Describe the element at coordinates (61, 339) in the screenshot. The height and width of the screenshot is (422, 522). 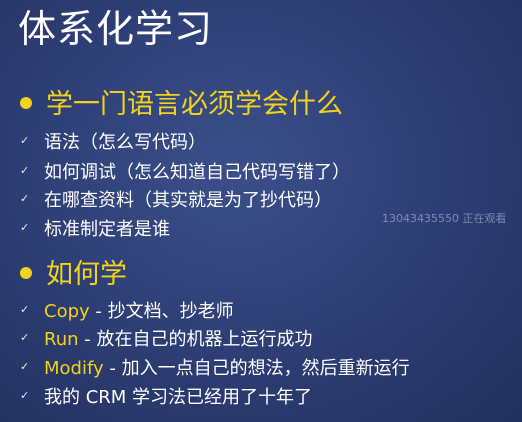
I see `list-item-key: Run` at that location.